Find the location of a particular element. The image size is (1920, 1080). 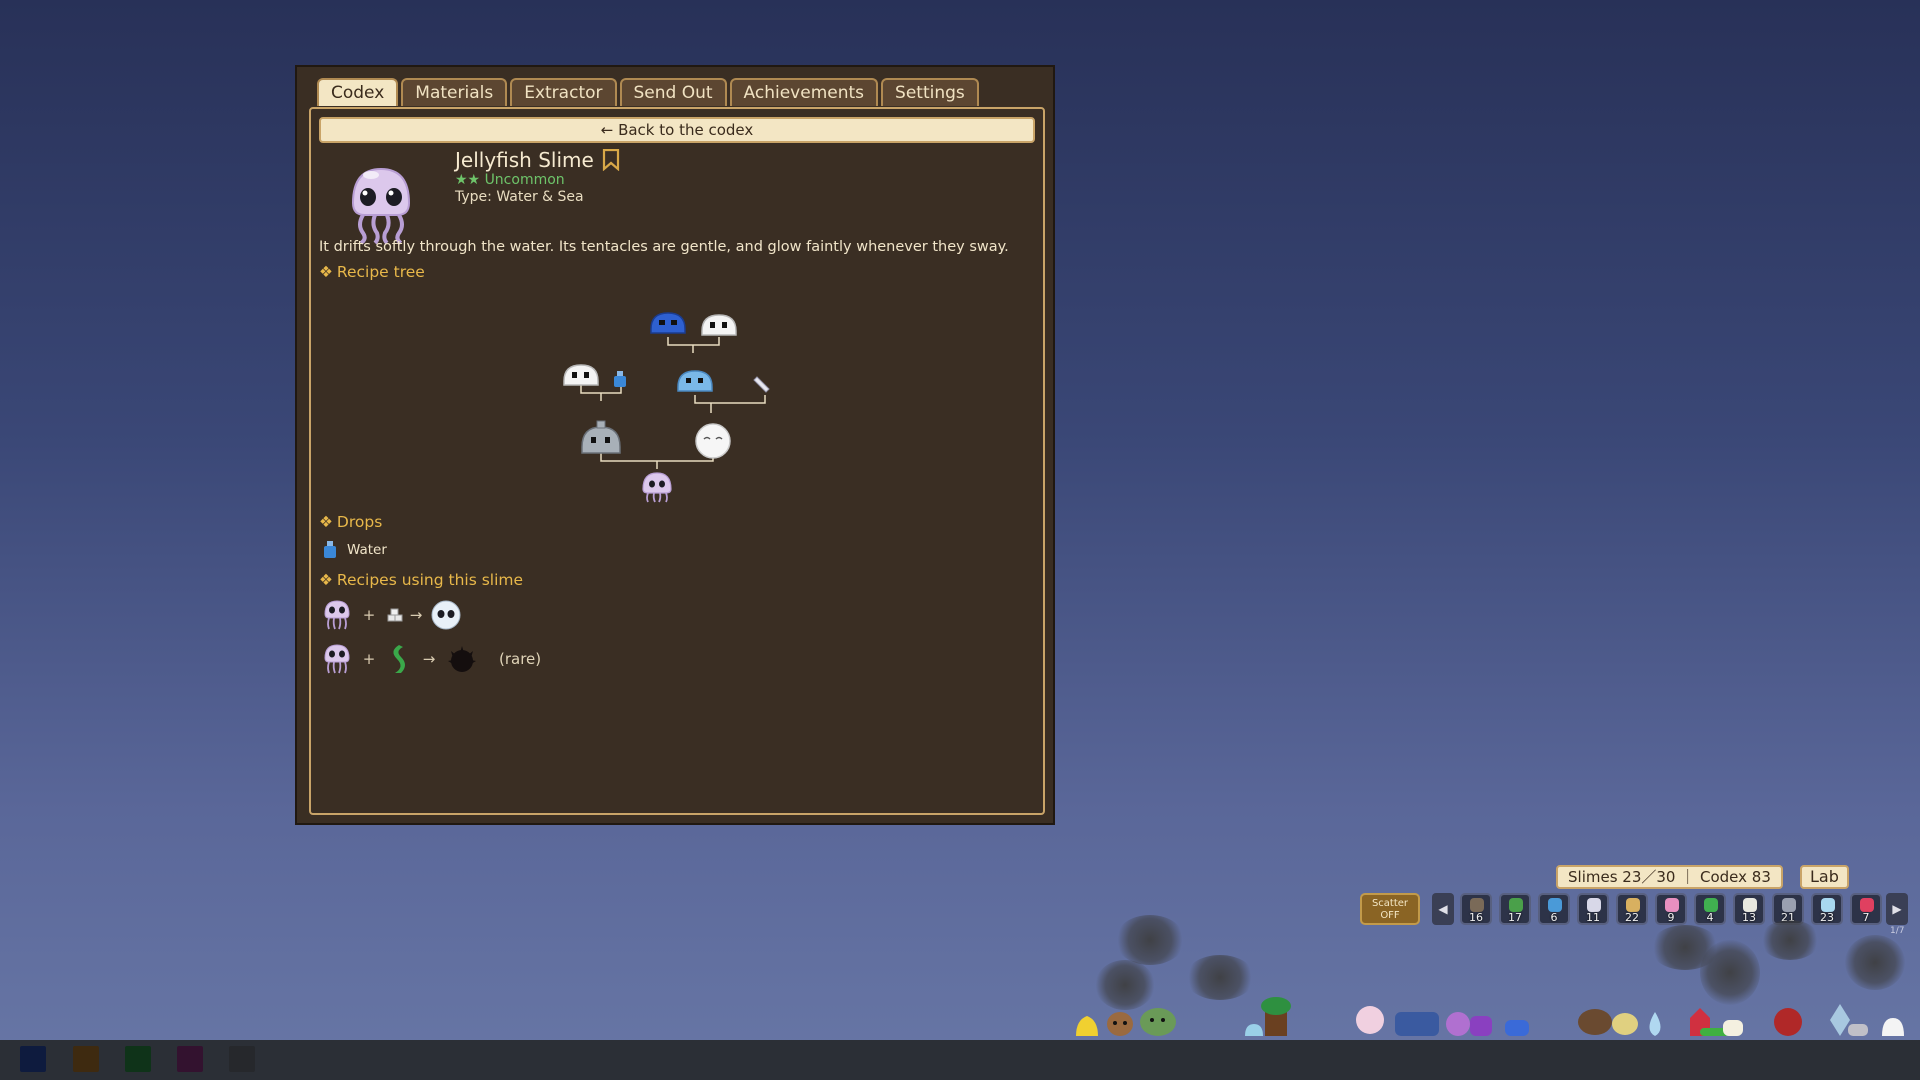

inventory-bar: 16 17 6 11 22 9 4 13 21 23 7 is located at coordinates (1671, 909).